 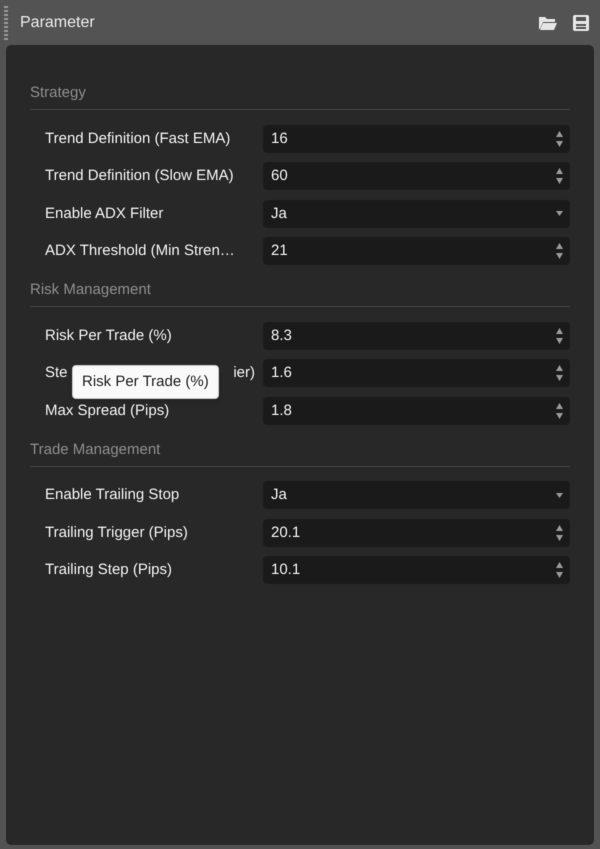 I want to click on field-label: Trend Definition (Slow EMA), so click(x=139, y=176).